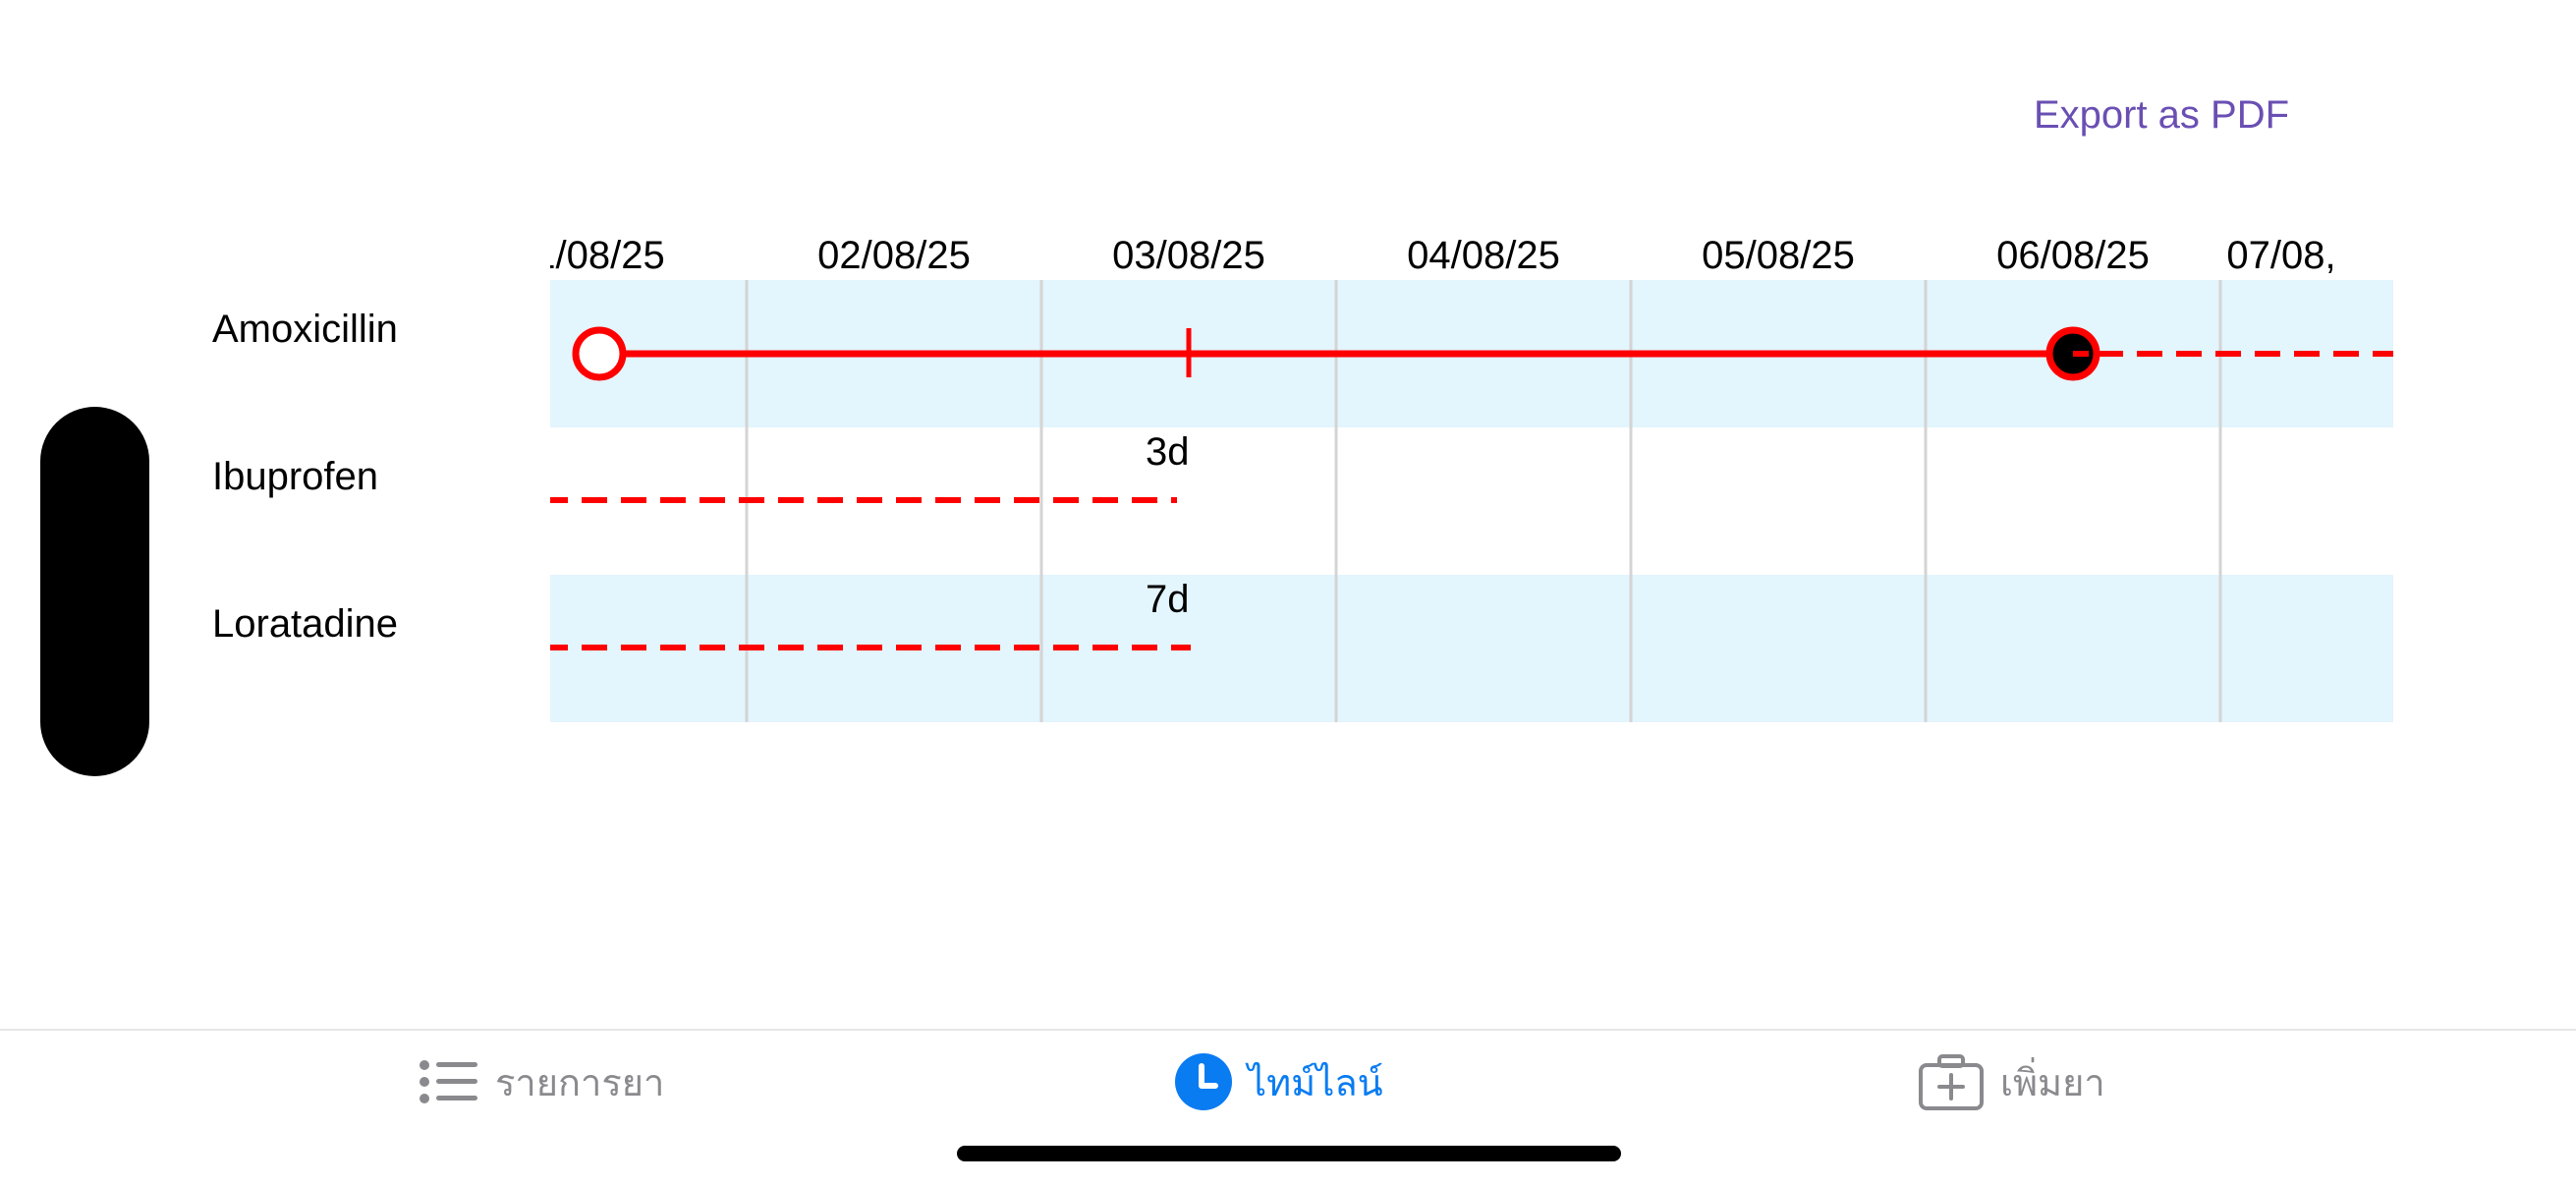 The width and height of the screenshot is (2576, 1185). I want to click on date-label: 05/08/25, so click(1778, 256).